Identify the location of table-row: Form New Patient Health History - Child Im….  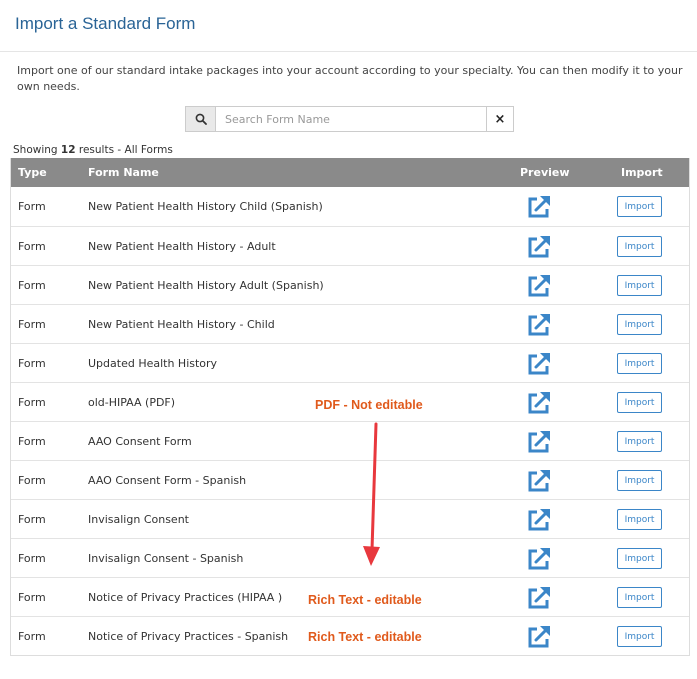
(350, 323).